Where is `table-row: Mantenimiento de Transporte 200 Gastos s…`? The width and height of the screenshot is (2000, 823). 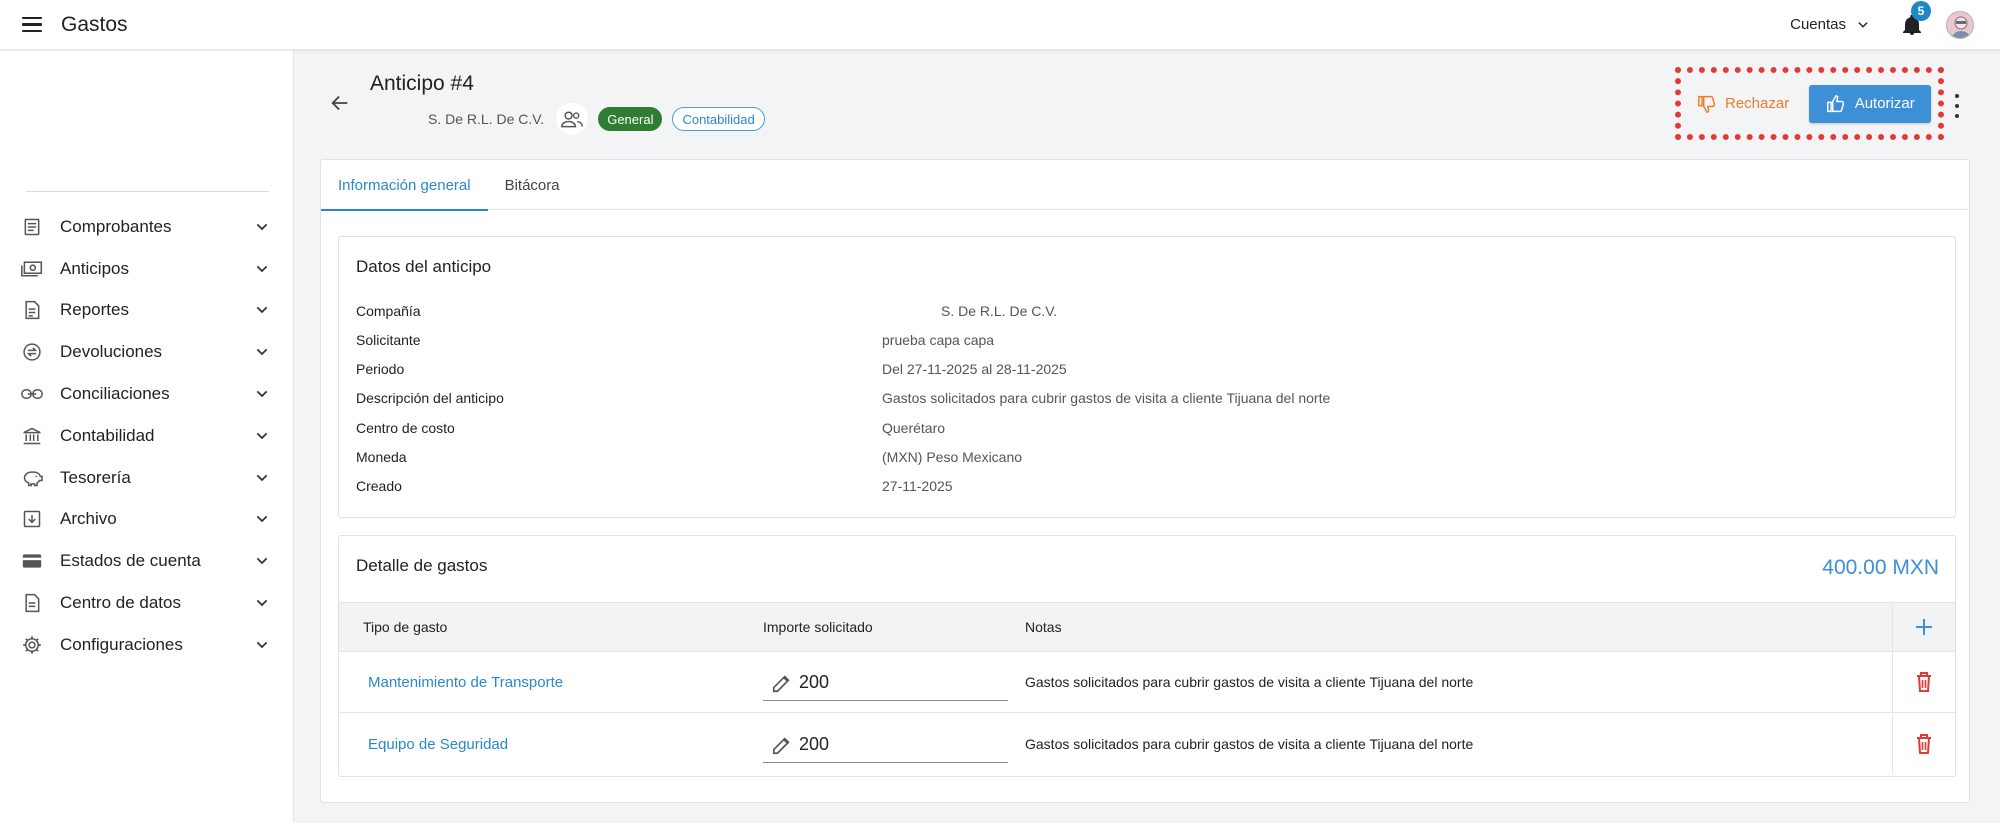
table-row: Mantenimiento de Transporte 200 Gastos s… is located at coordinates (1147, 682).